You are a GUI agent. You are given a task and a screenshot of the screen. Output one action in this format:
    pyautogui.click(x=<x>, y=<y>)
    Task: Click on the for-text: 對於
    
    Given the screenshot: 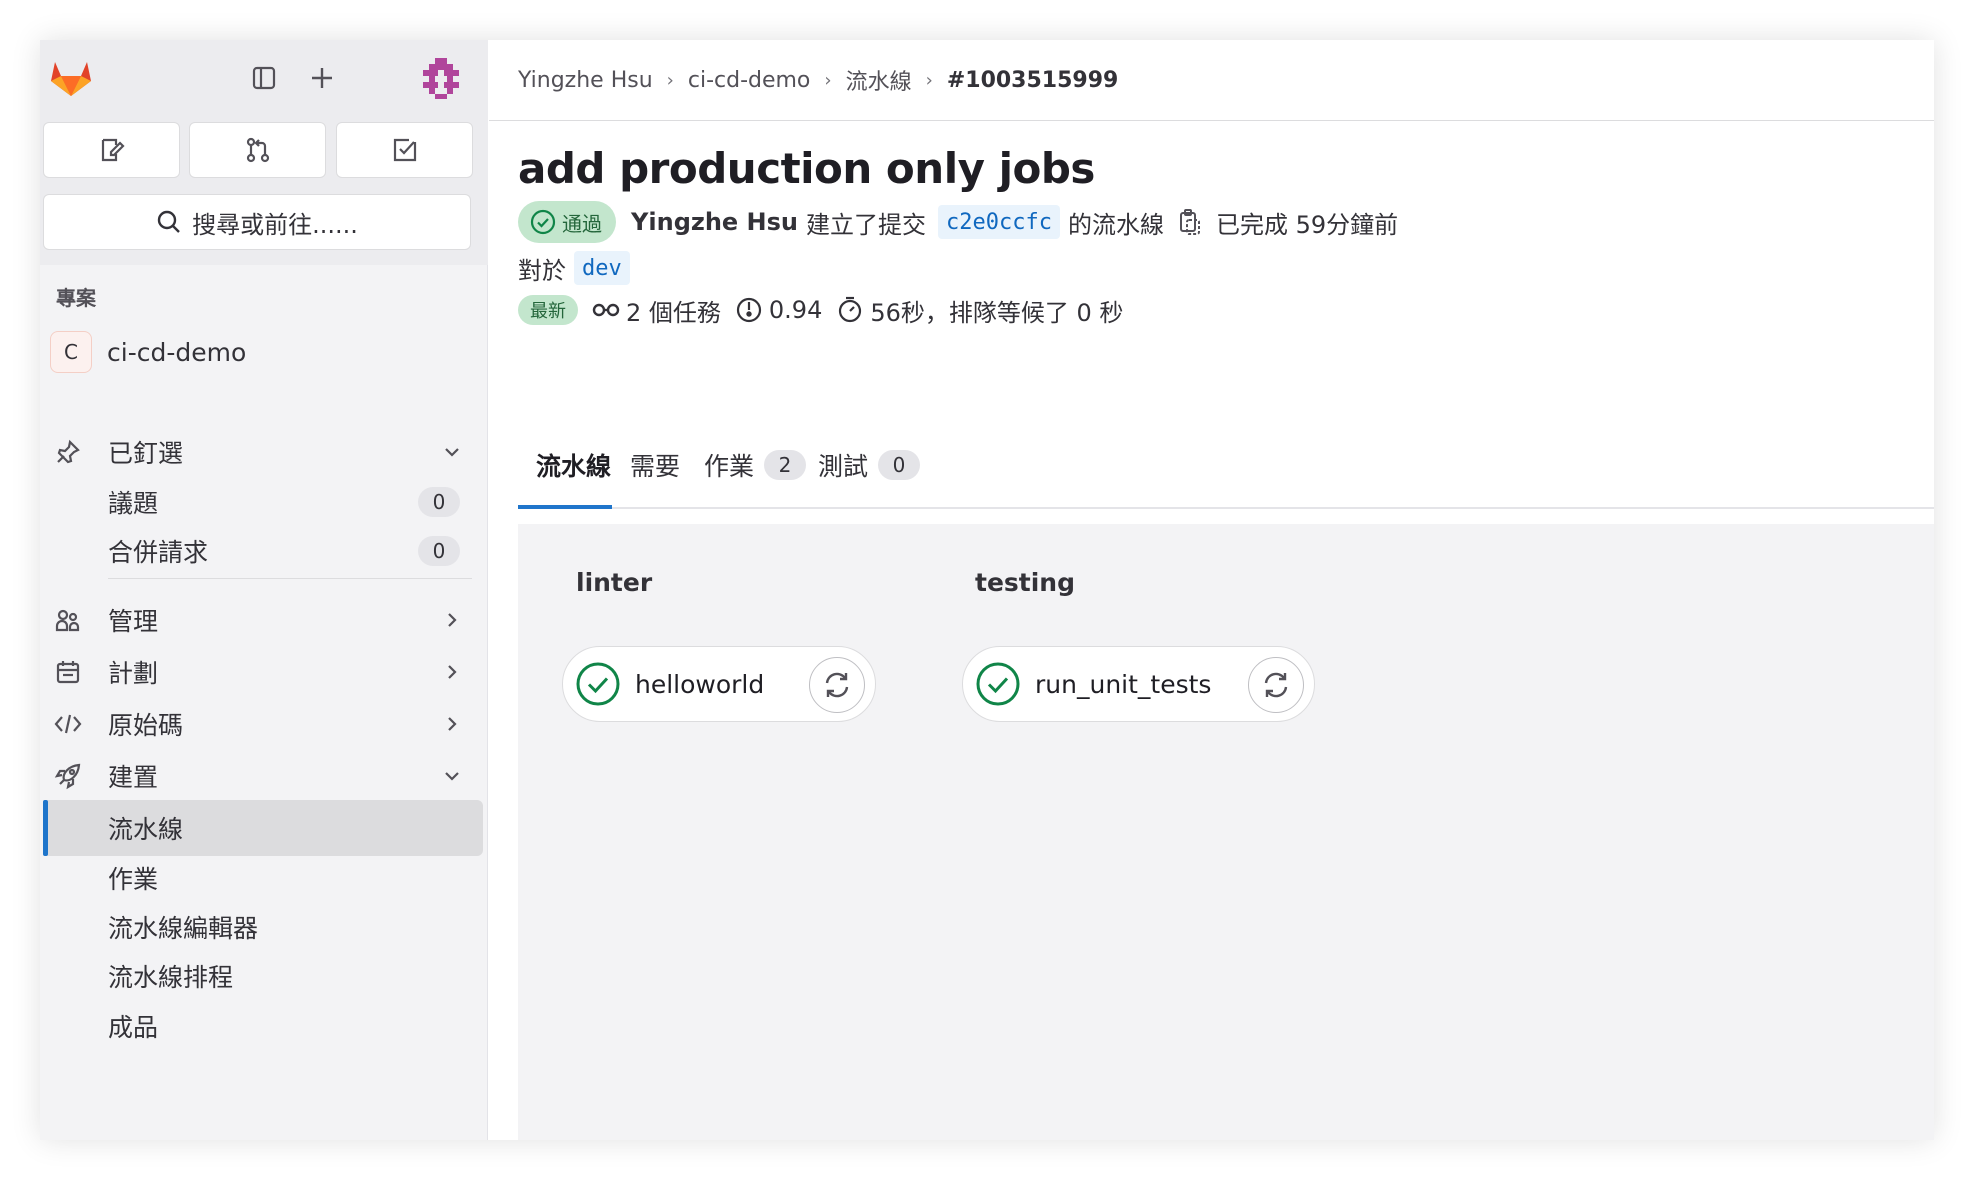 What is the action you would take?
    pyautogui.click(x=542, y=270)
    